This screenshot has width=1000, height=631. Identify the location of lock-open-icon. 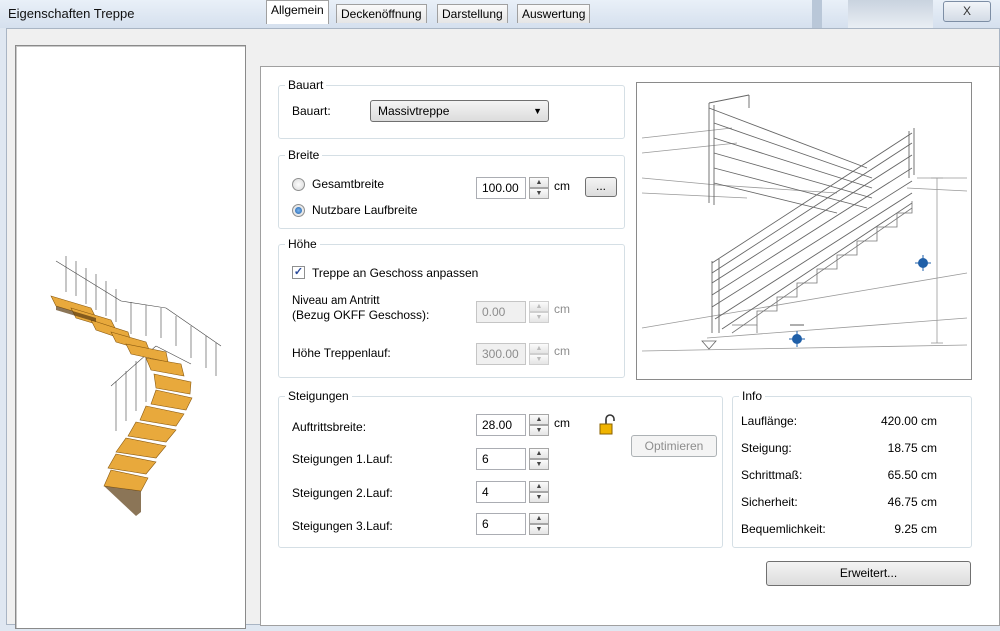
(608, 425).